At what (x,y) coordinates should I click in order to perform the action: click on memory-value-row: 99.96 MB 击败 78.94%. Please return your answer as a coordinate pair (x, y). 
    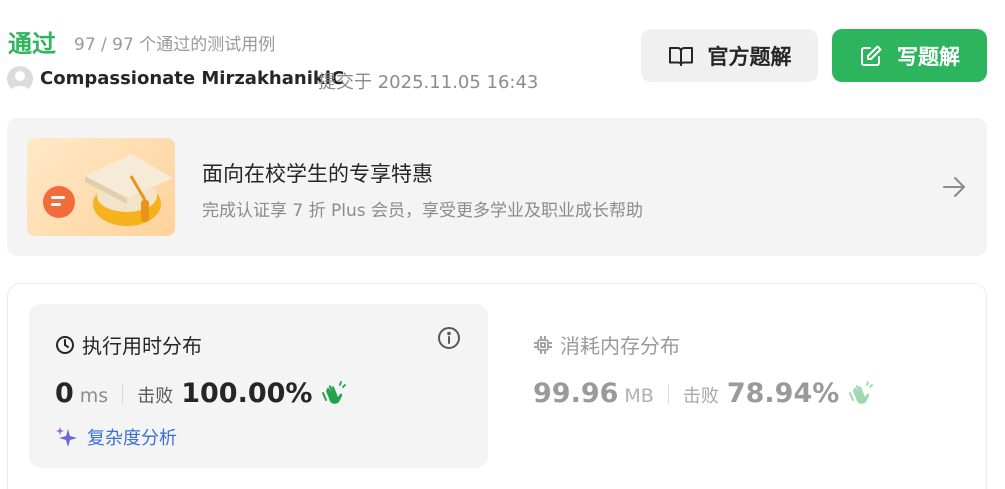
    Looking at the image, I should click on (703, 393).